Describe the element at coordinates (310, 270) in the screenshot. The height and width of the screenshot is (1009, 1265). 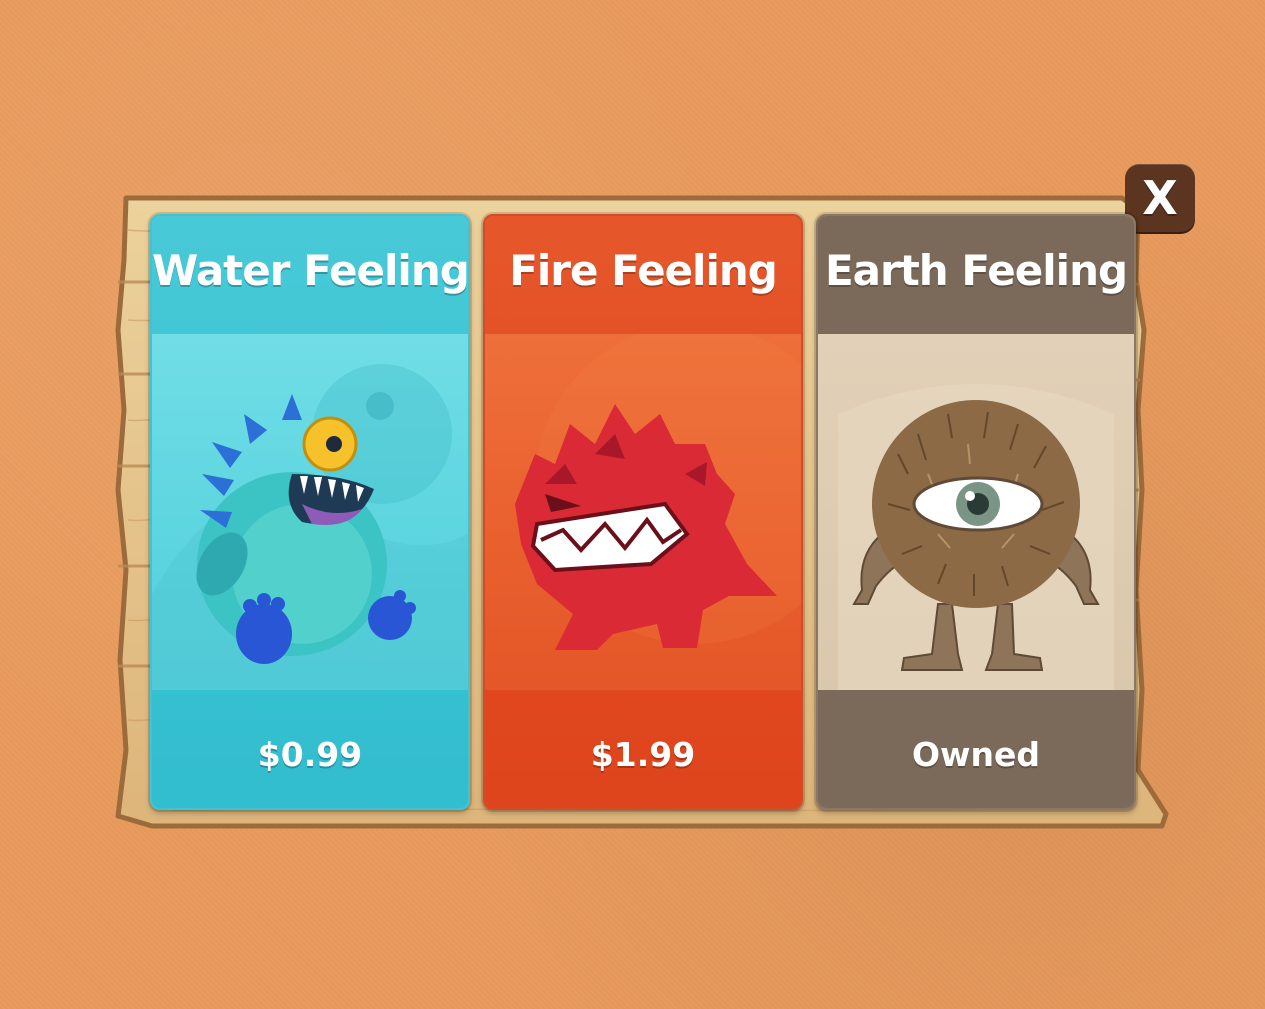
I see `card-title: Water Feeling` at that location.